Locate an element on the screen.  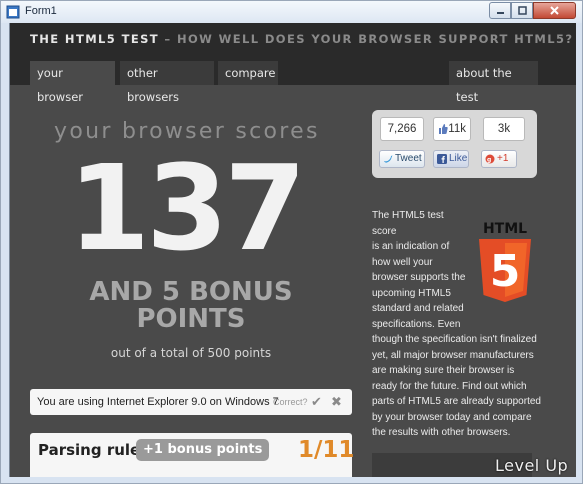
description-line: how well your is located at coordinates (402, 262).